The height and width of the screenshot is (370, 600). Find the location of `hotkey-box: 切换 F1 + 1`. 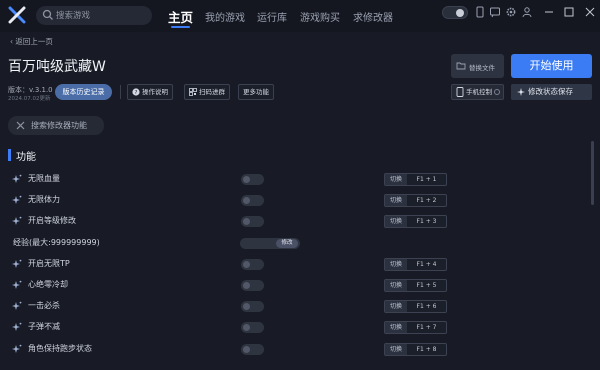

hotkey-box: 切换 F1 + 1 is located at coordinates (415, 179).